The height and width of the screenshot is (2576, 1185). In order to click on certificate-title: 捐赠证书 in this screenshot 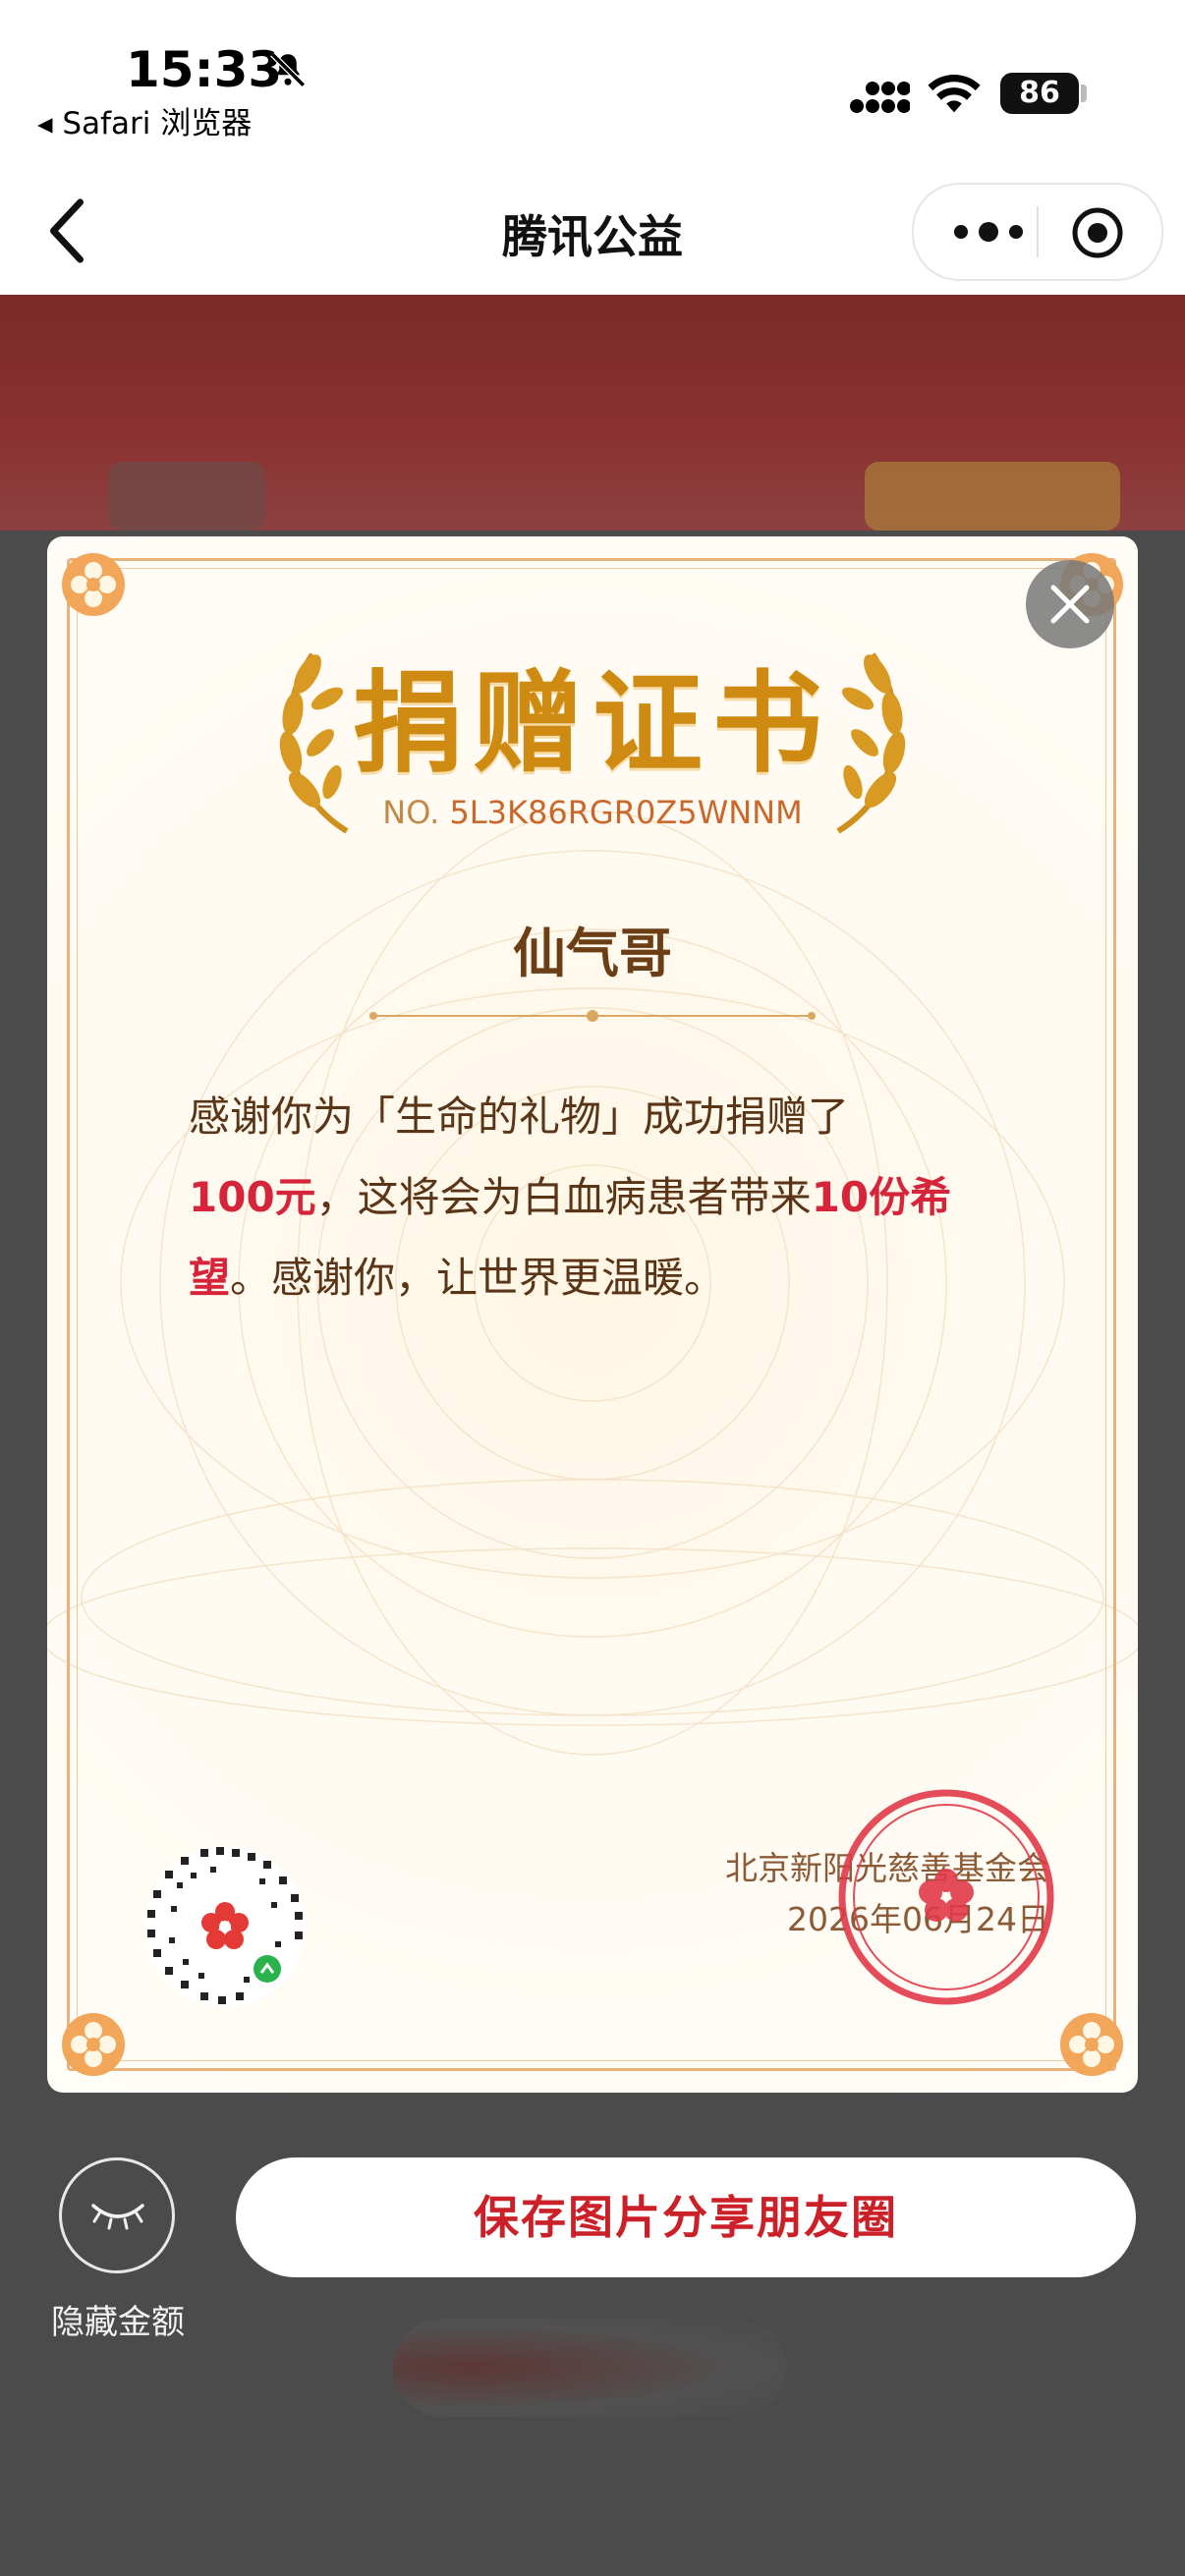, I will do `click(592, 723)`.